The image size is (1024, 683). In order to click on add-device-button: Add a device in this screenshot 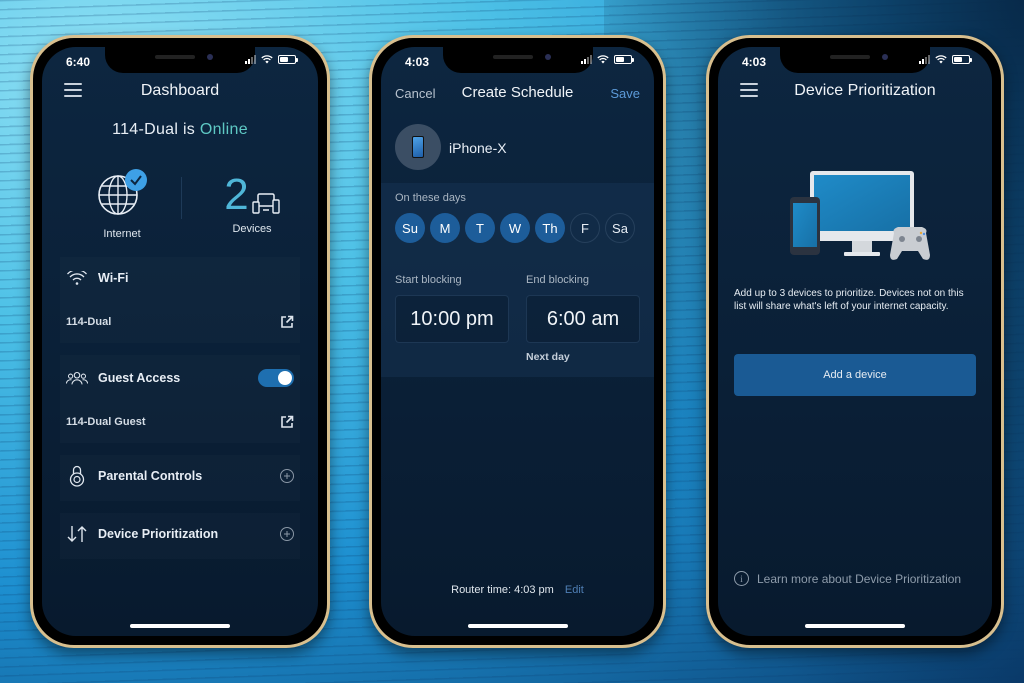, I will do `click(855, 375)`.